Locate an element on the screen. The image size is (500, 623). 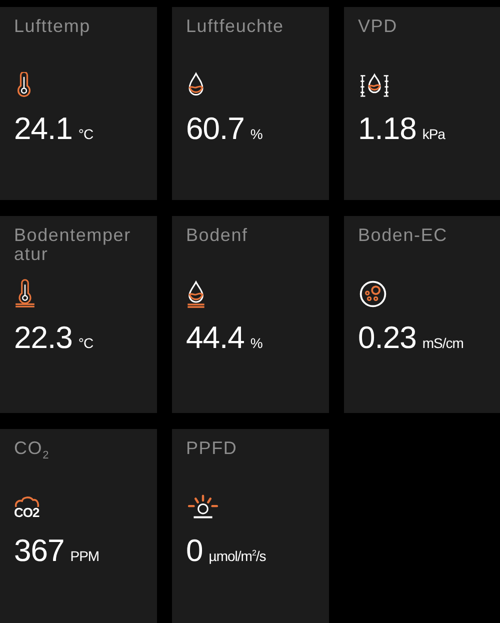
sensor-value: 367 is located at coordinates (39, 551).